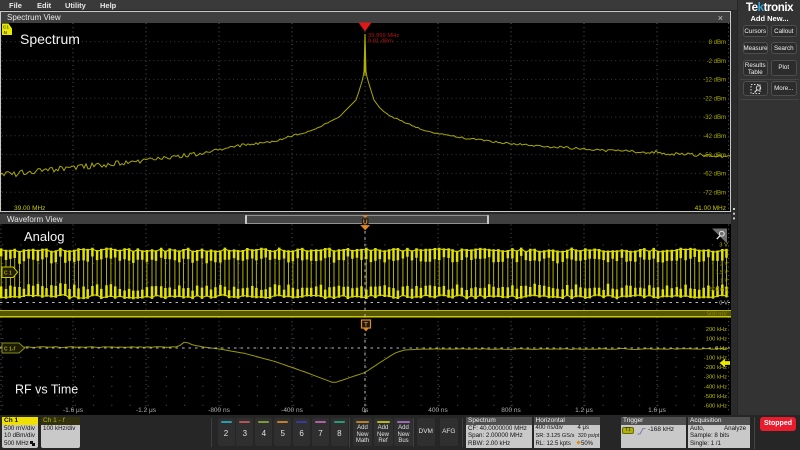 The height and width of the screenshot is (450, 800). Describe the element at coordinates (721, 349) in the screenshot. I see `svg-text: 0 Hz` at that location.